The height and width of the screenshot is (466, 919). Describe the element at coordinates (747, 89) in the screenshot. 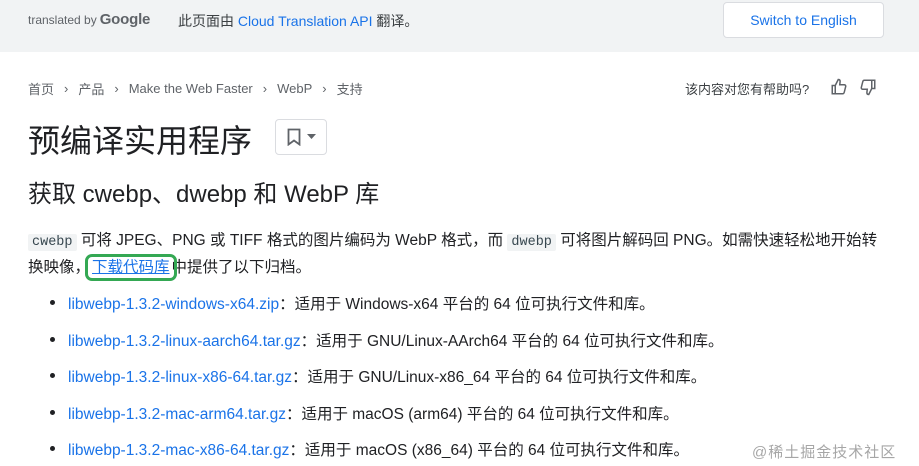

I see `feedback-question: 该内容对您有帮助吗?` at that location.